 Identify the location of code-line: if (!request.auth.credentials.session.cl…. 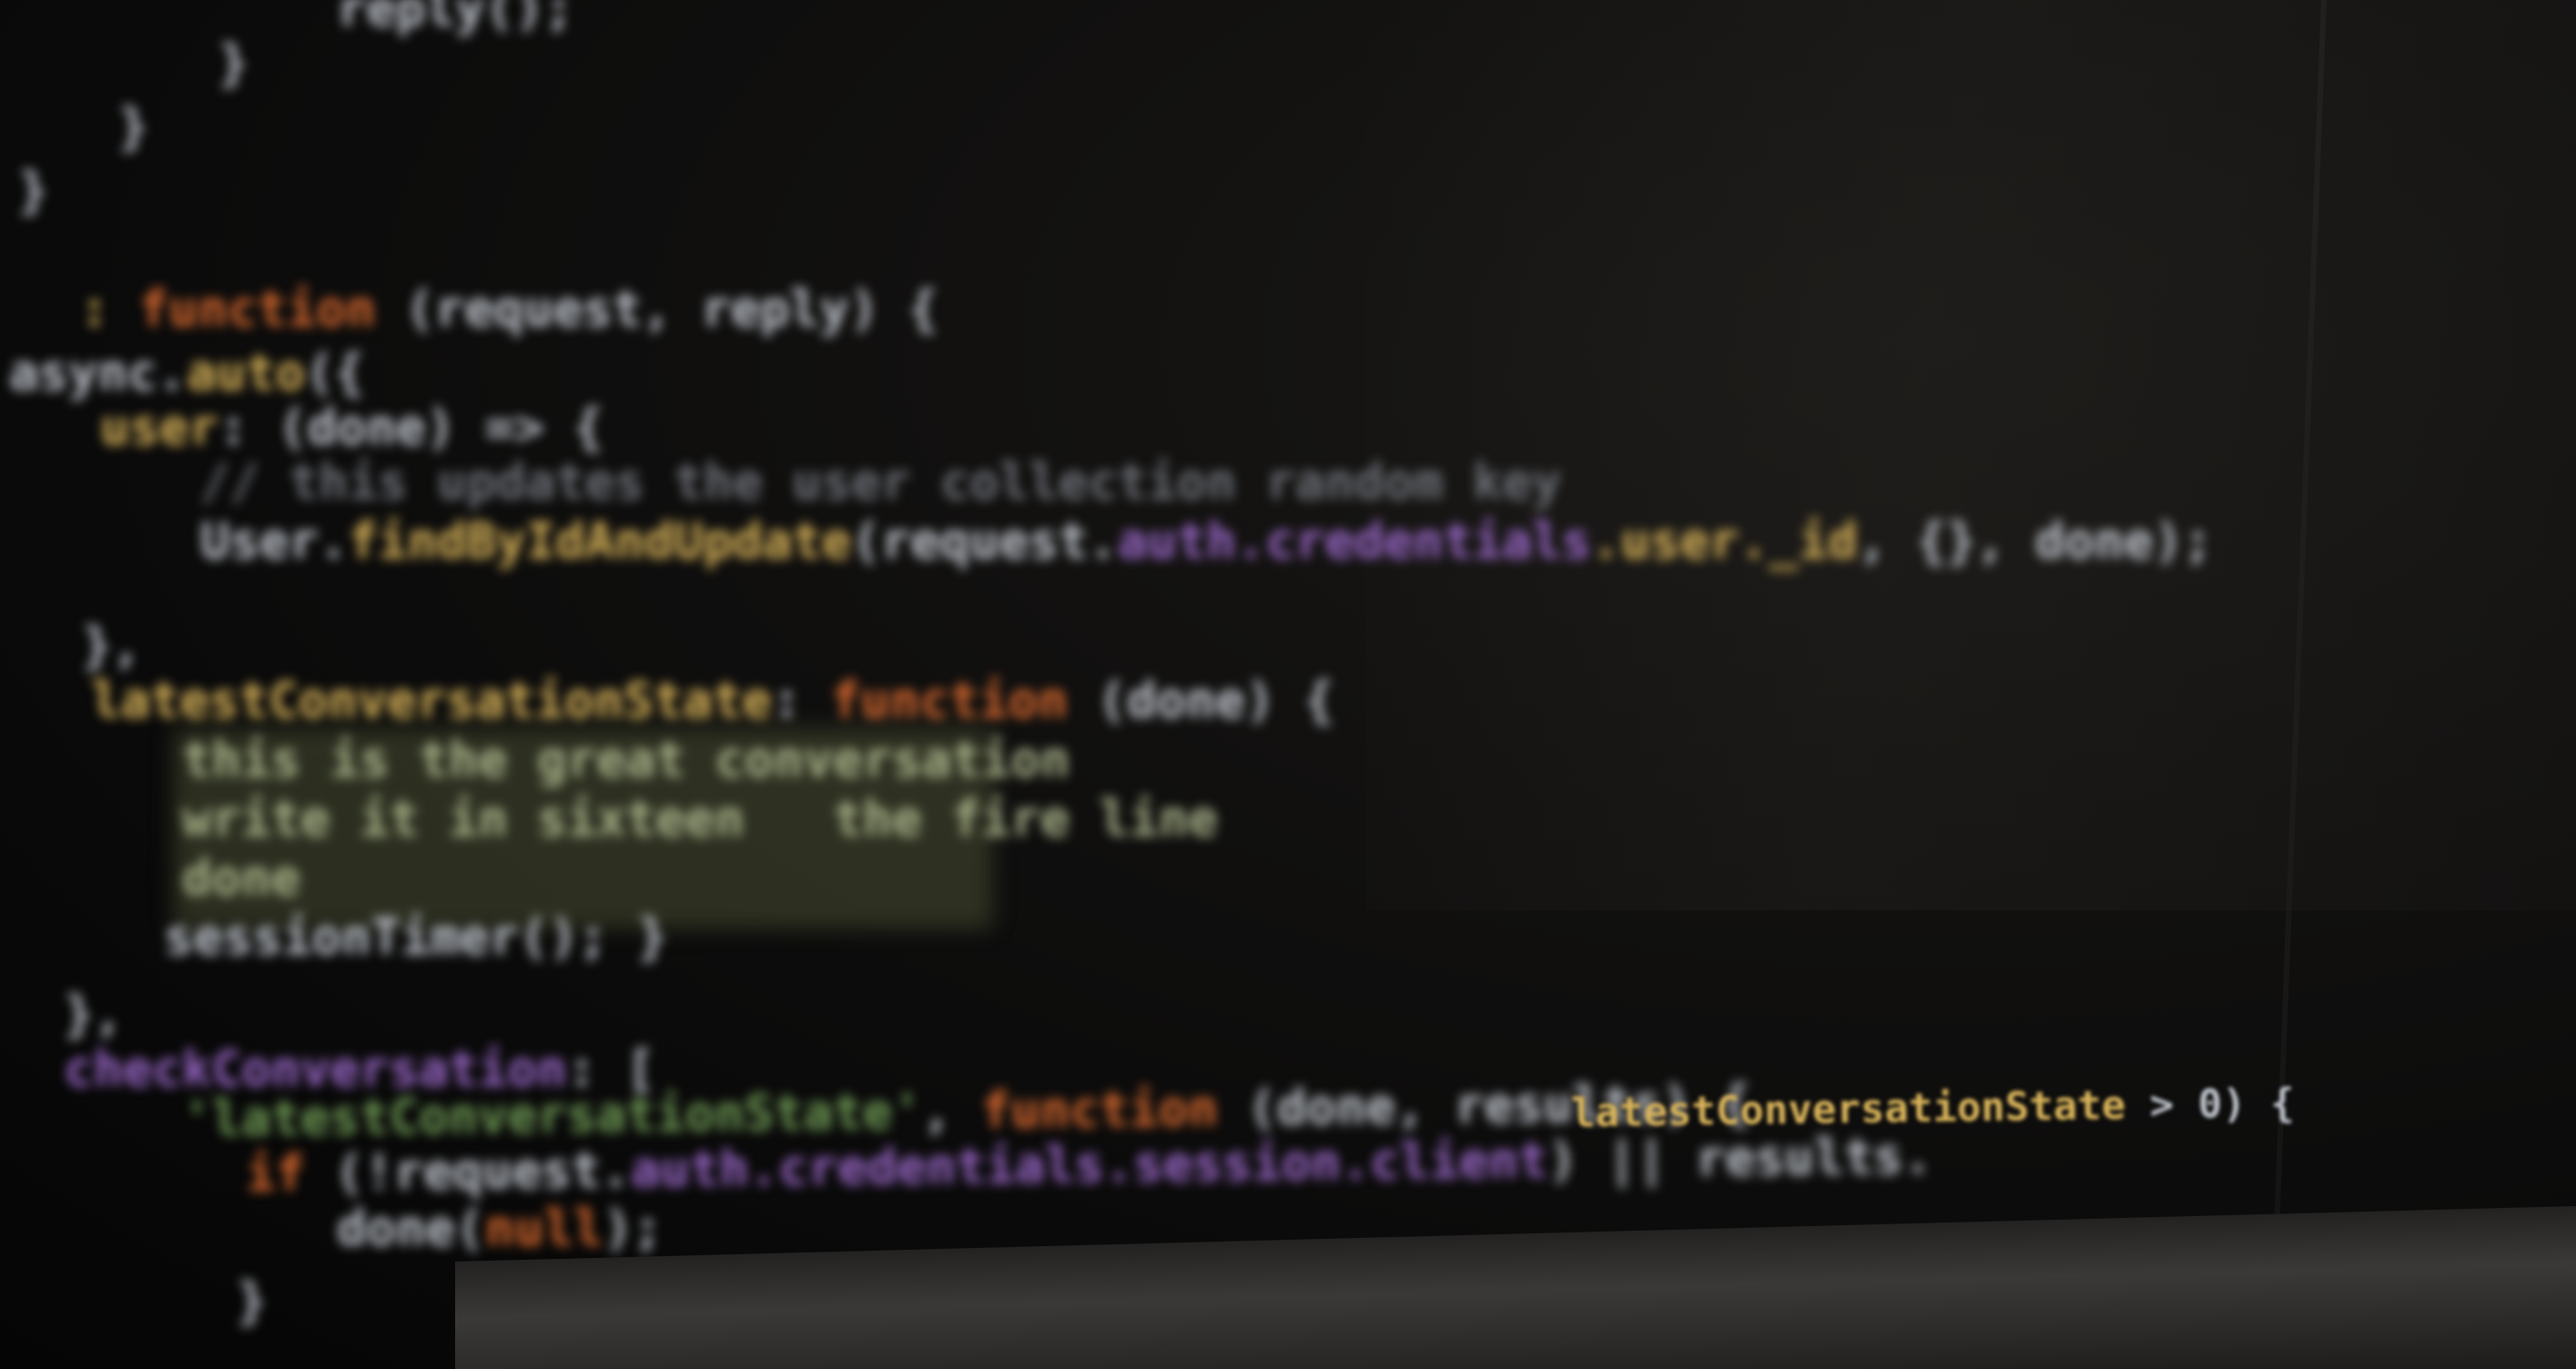
(1089, 1164).